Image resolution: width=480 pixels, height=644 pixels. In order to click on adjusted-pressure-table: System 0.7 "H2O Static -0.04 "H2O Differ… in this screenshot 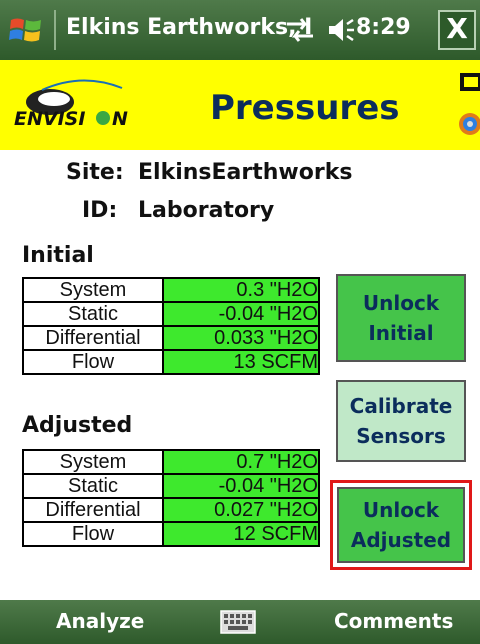, I will do `click(171, 498)`.